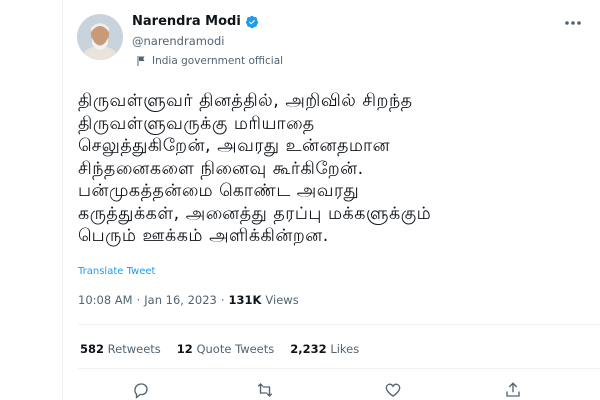  I want to click on reply-icon, so click(141, 391).